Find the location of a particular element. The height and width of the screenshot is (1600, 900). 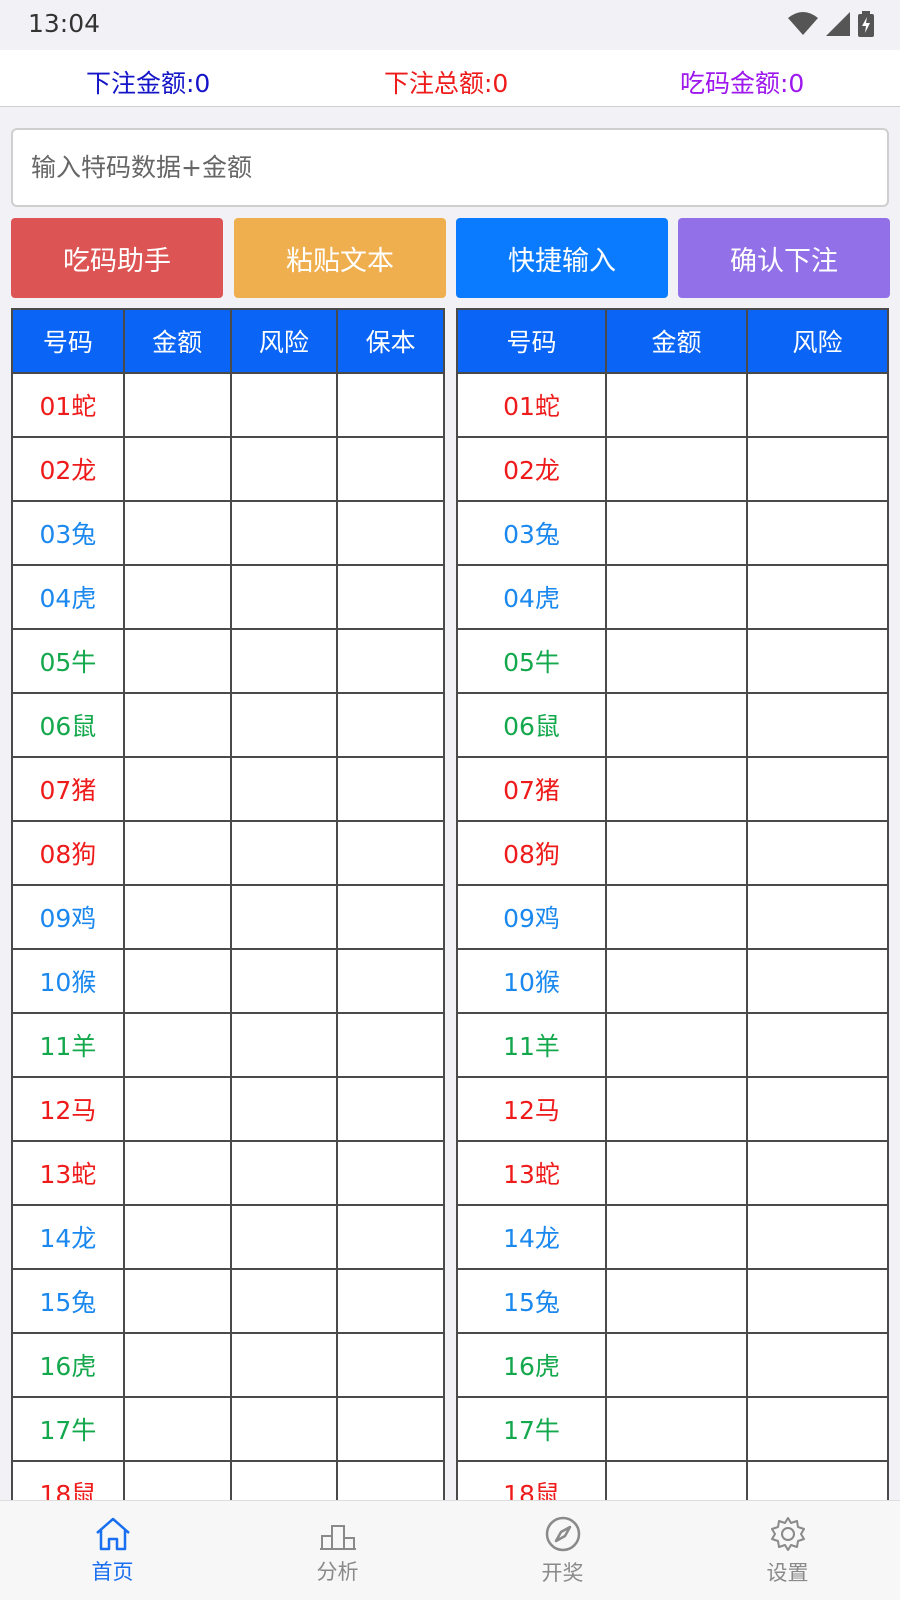

nav-lottery: 开奖 is located at coordinates (562, 1550).